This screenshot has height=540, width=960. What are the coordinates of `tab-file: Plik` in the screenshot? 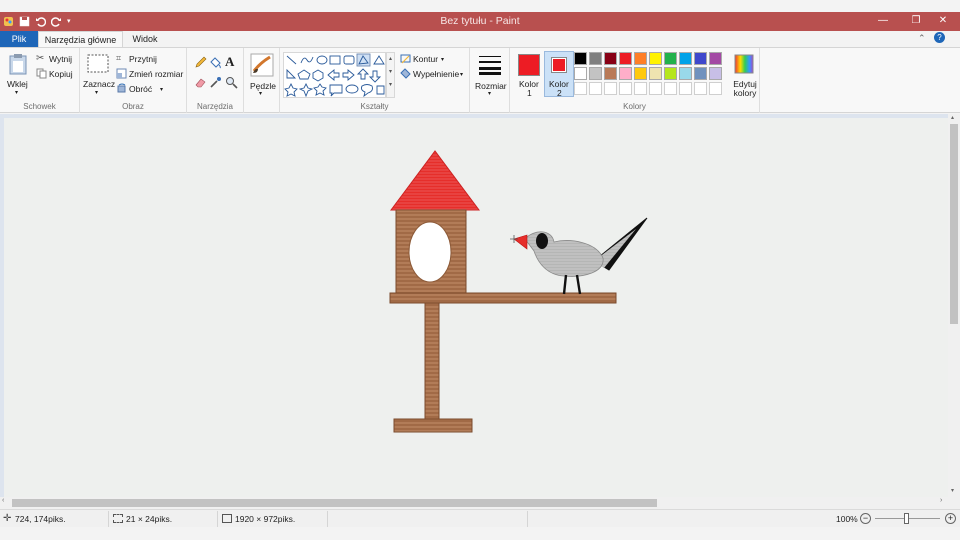 It's located at (19, 39).